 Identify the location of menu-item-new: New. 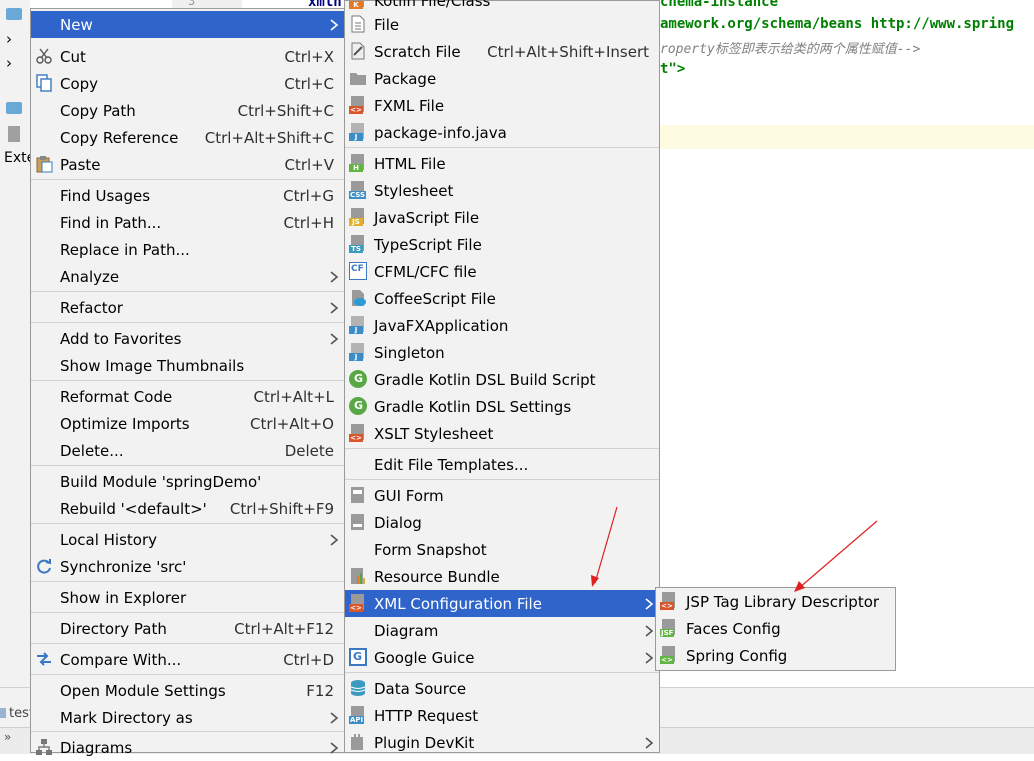
(187, 24).